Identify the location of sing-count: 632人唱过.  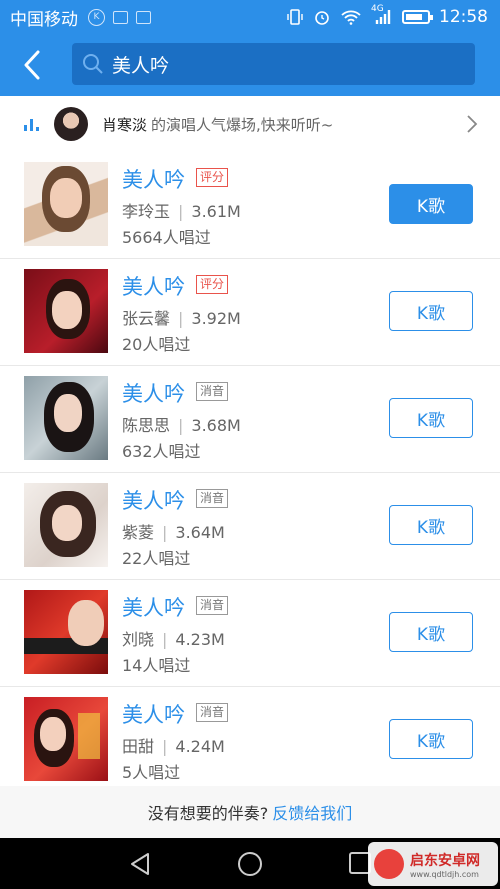
(161, 451).